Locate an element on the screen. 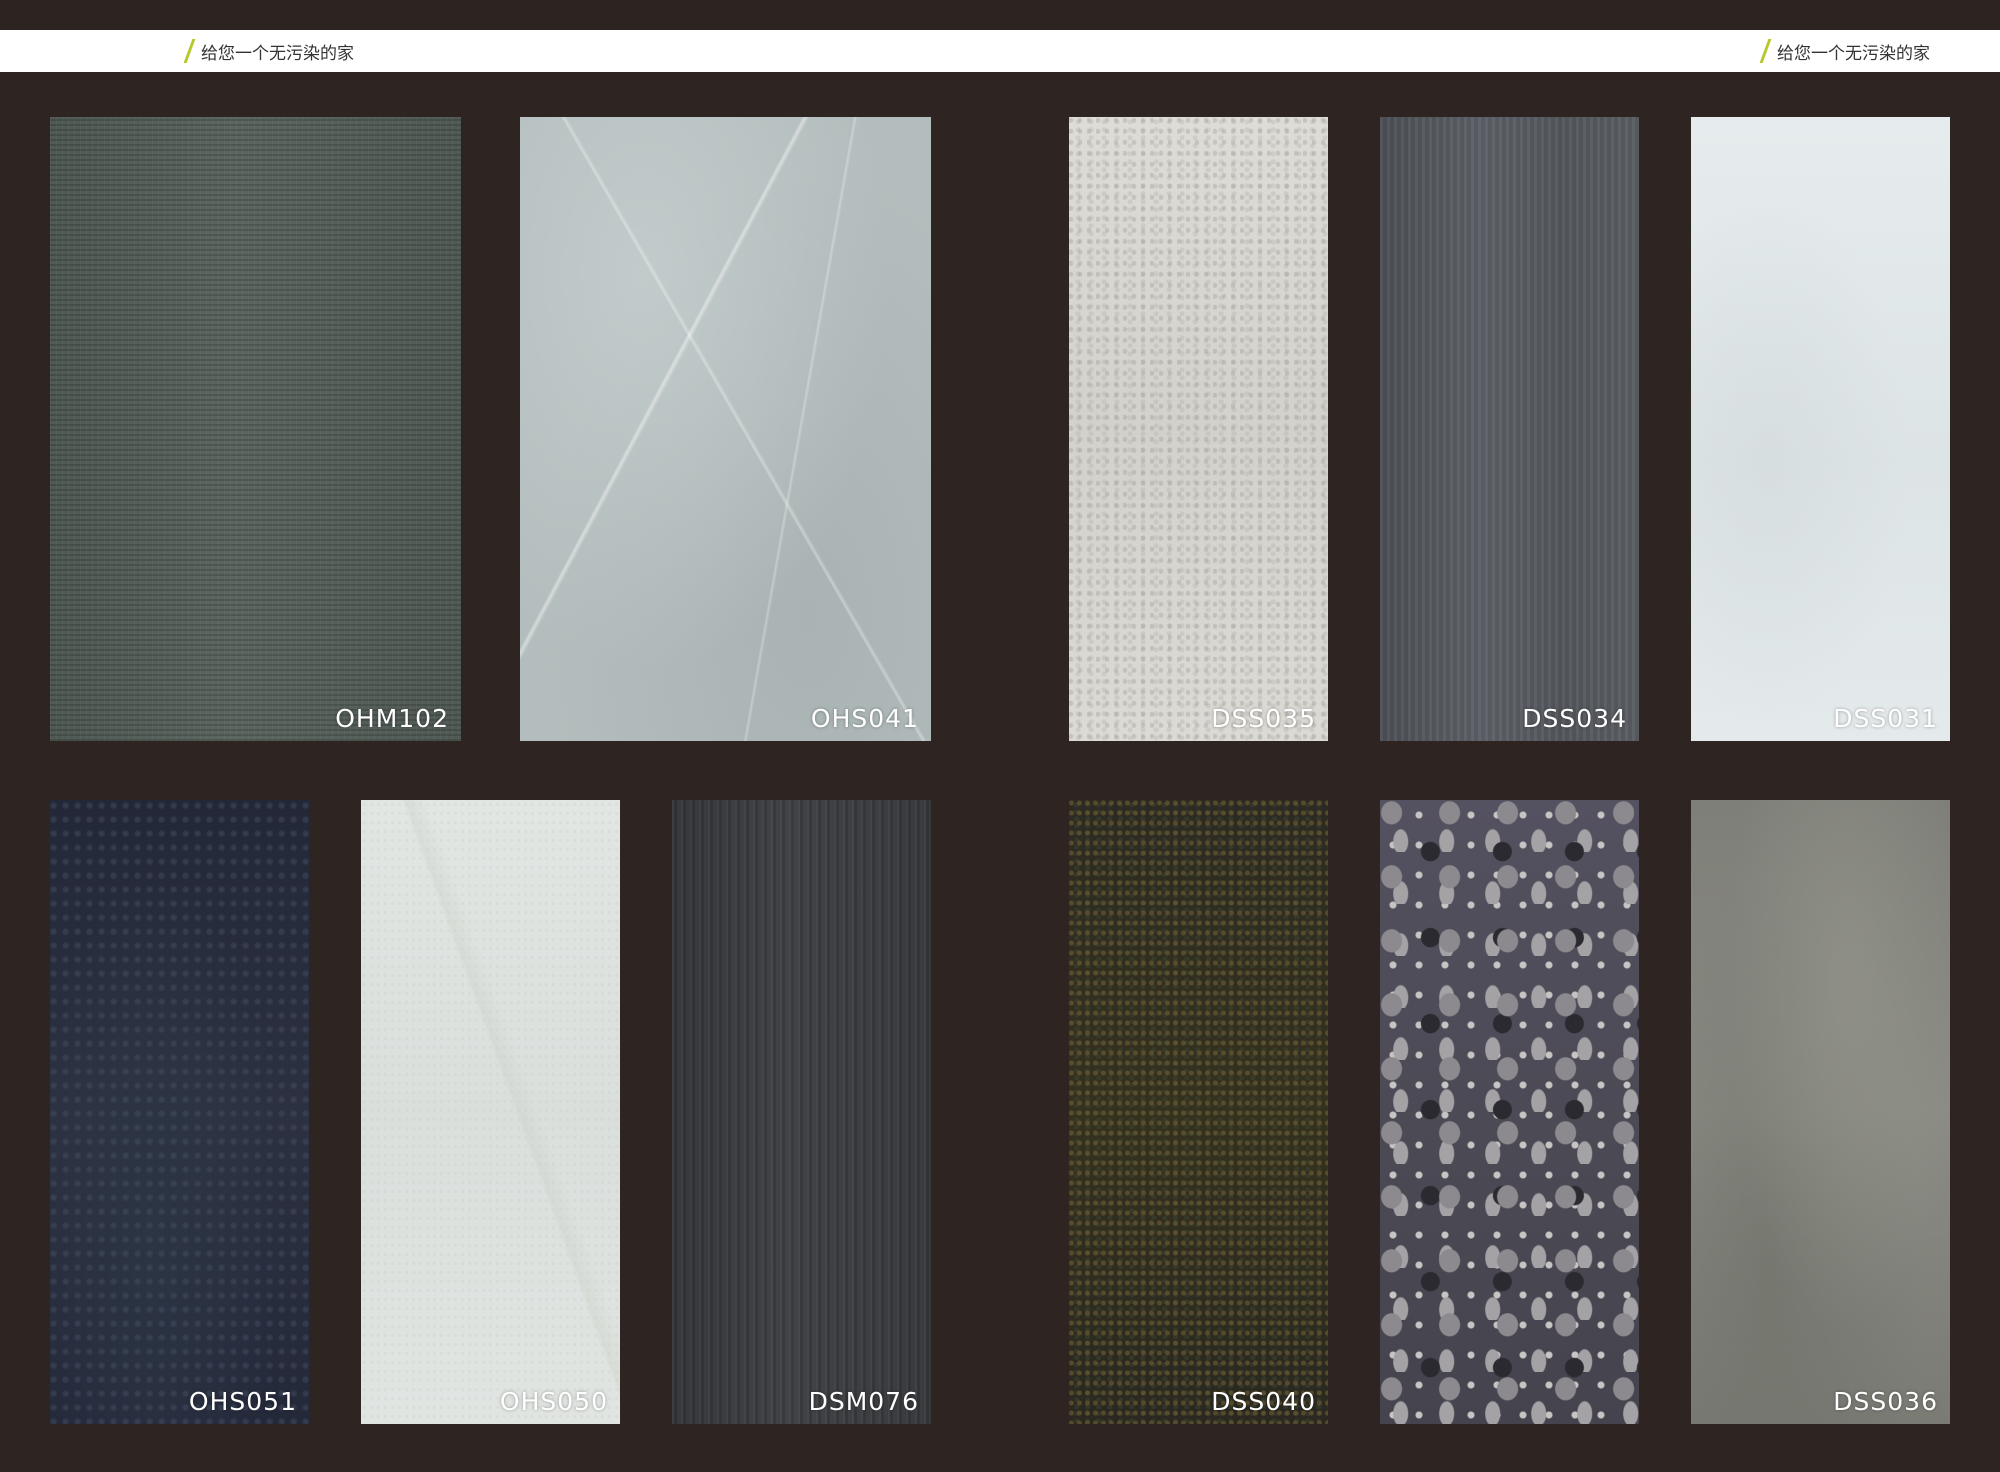 Image resolution: width=2000 pixels, height=1472 pixels. header-tagline-right: 给您一个无污染的家 is located at coordinates (1844, 51).